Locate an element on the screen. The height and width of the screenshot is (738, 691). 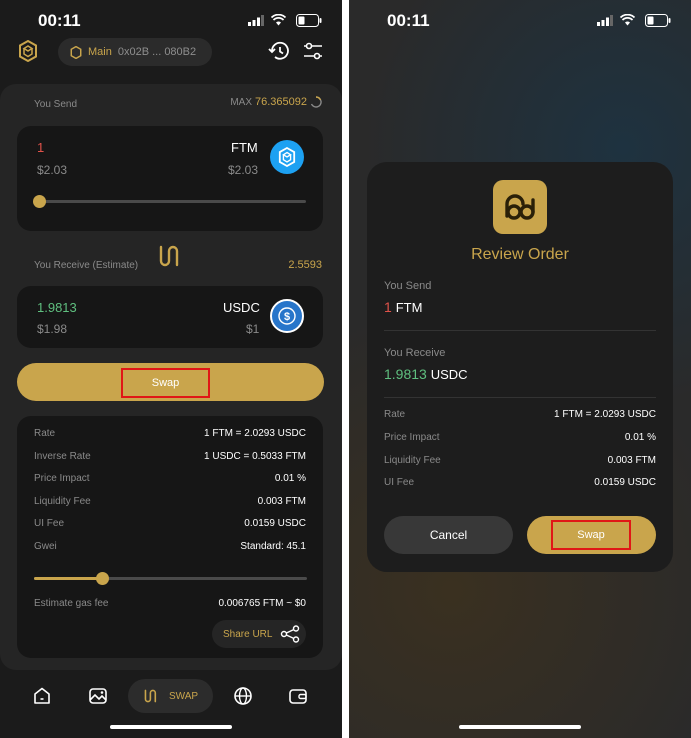
review-send-token: FTM is located at coordinates (409, 307).